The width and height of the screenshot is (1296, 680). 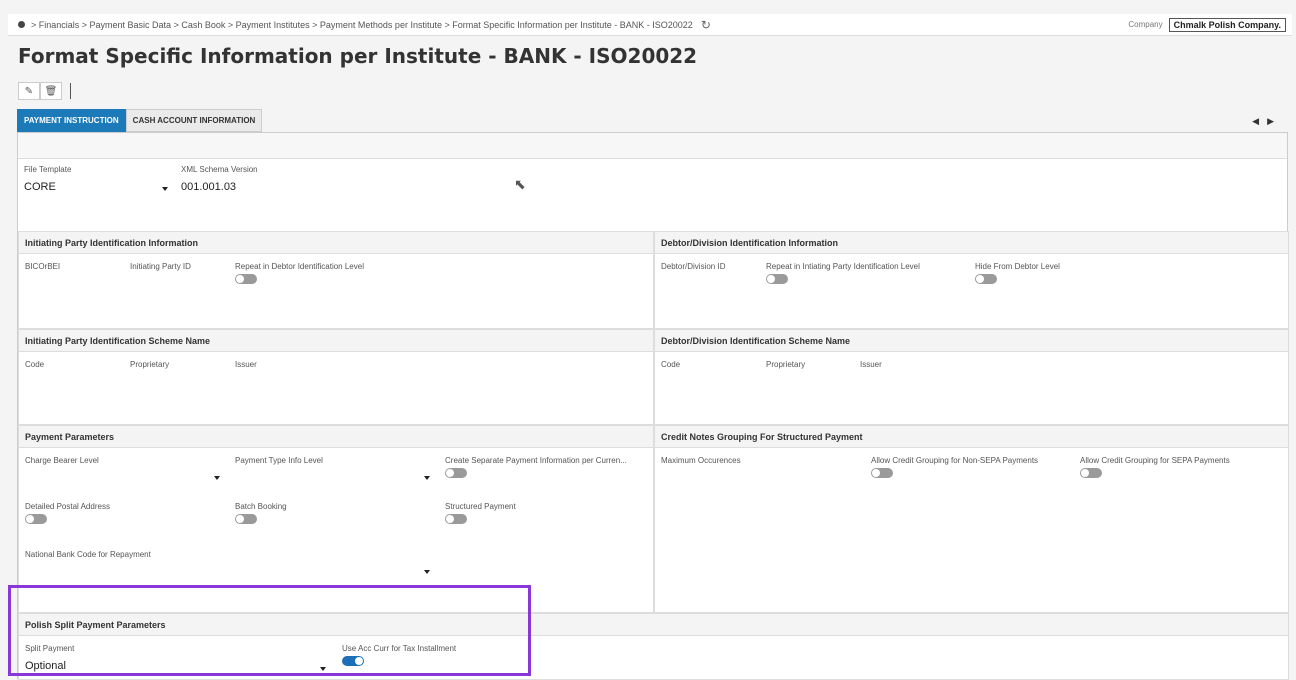 I want to click on xml-schema-label: XML Schema Version, so click(x=219, y=169).